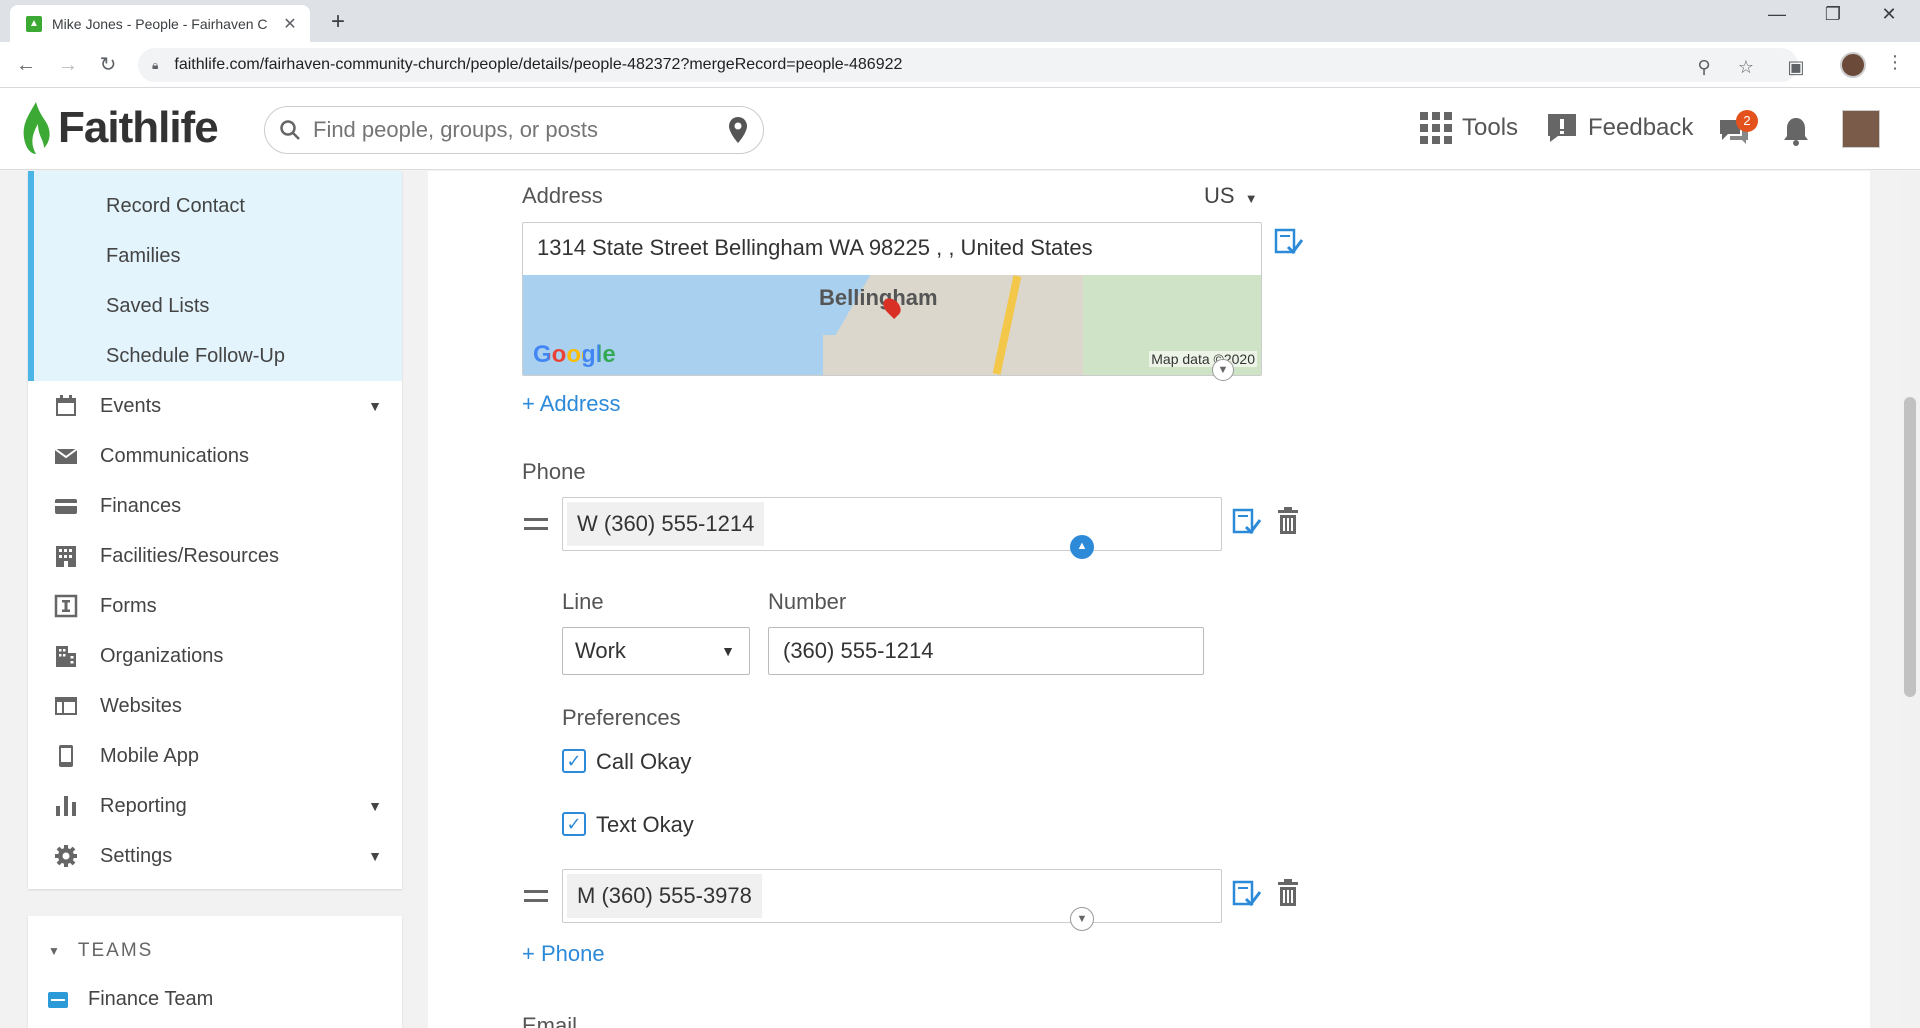 The width and height of the screenshot is (1920, 1028). I want to click on sidebar-item-label: Mobile App, so click(149, 755).